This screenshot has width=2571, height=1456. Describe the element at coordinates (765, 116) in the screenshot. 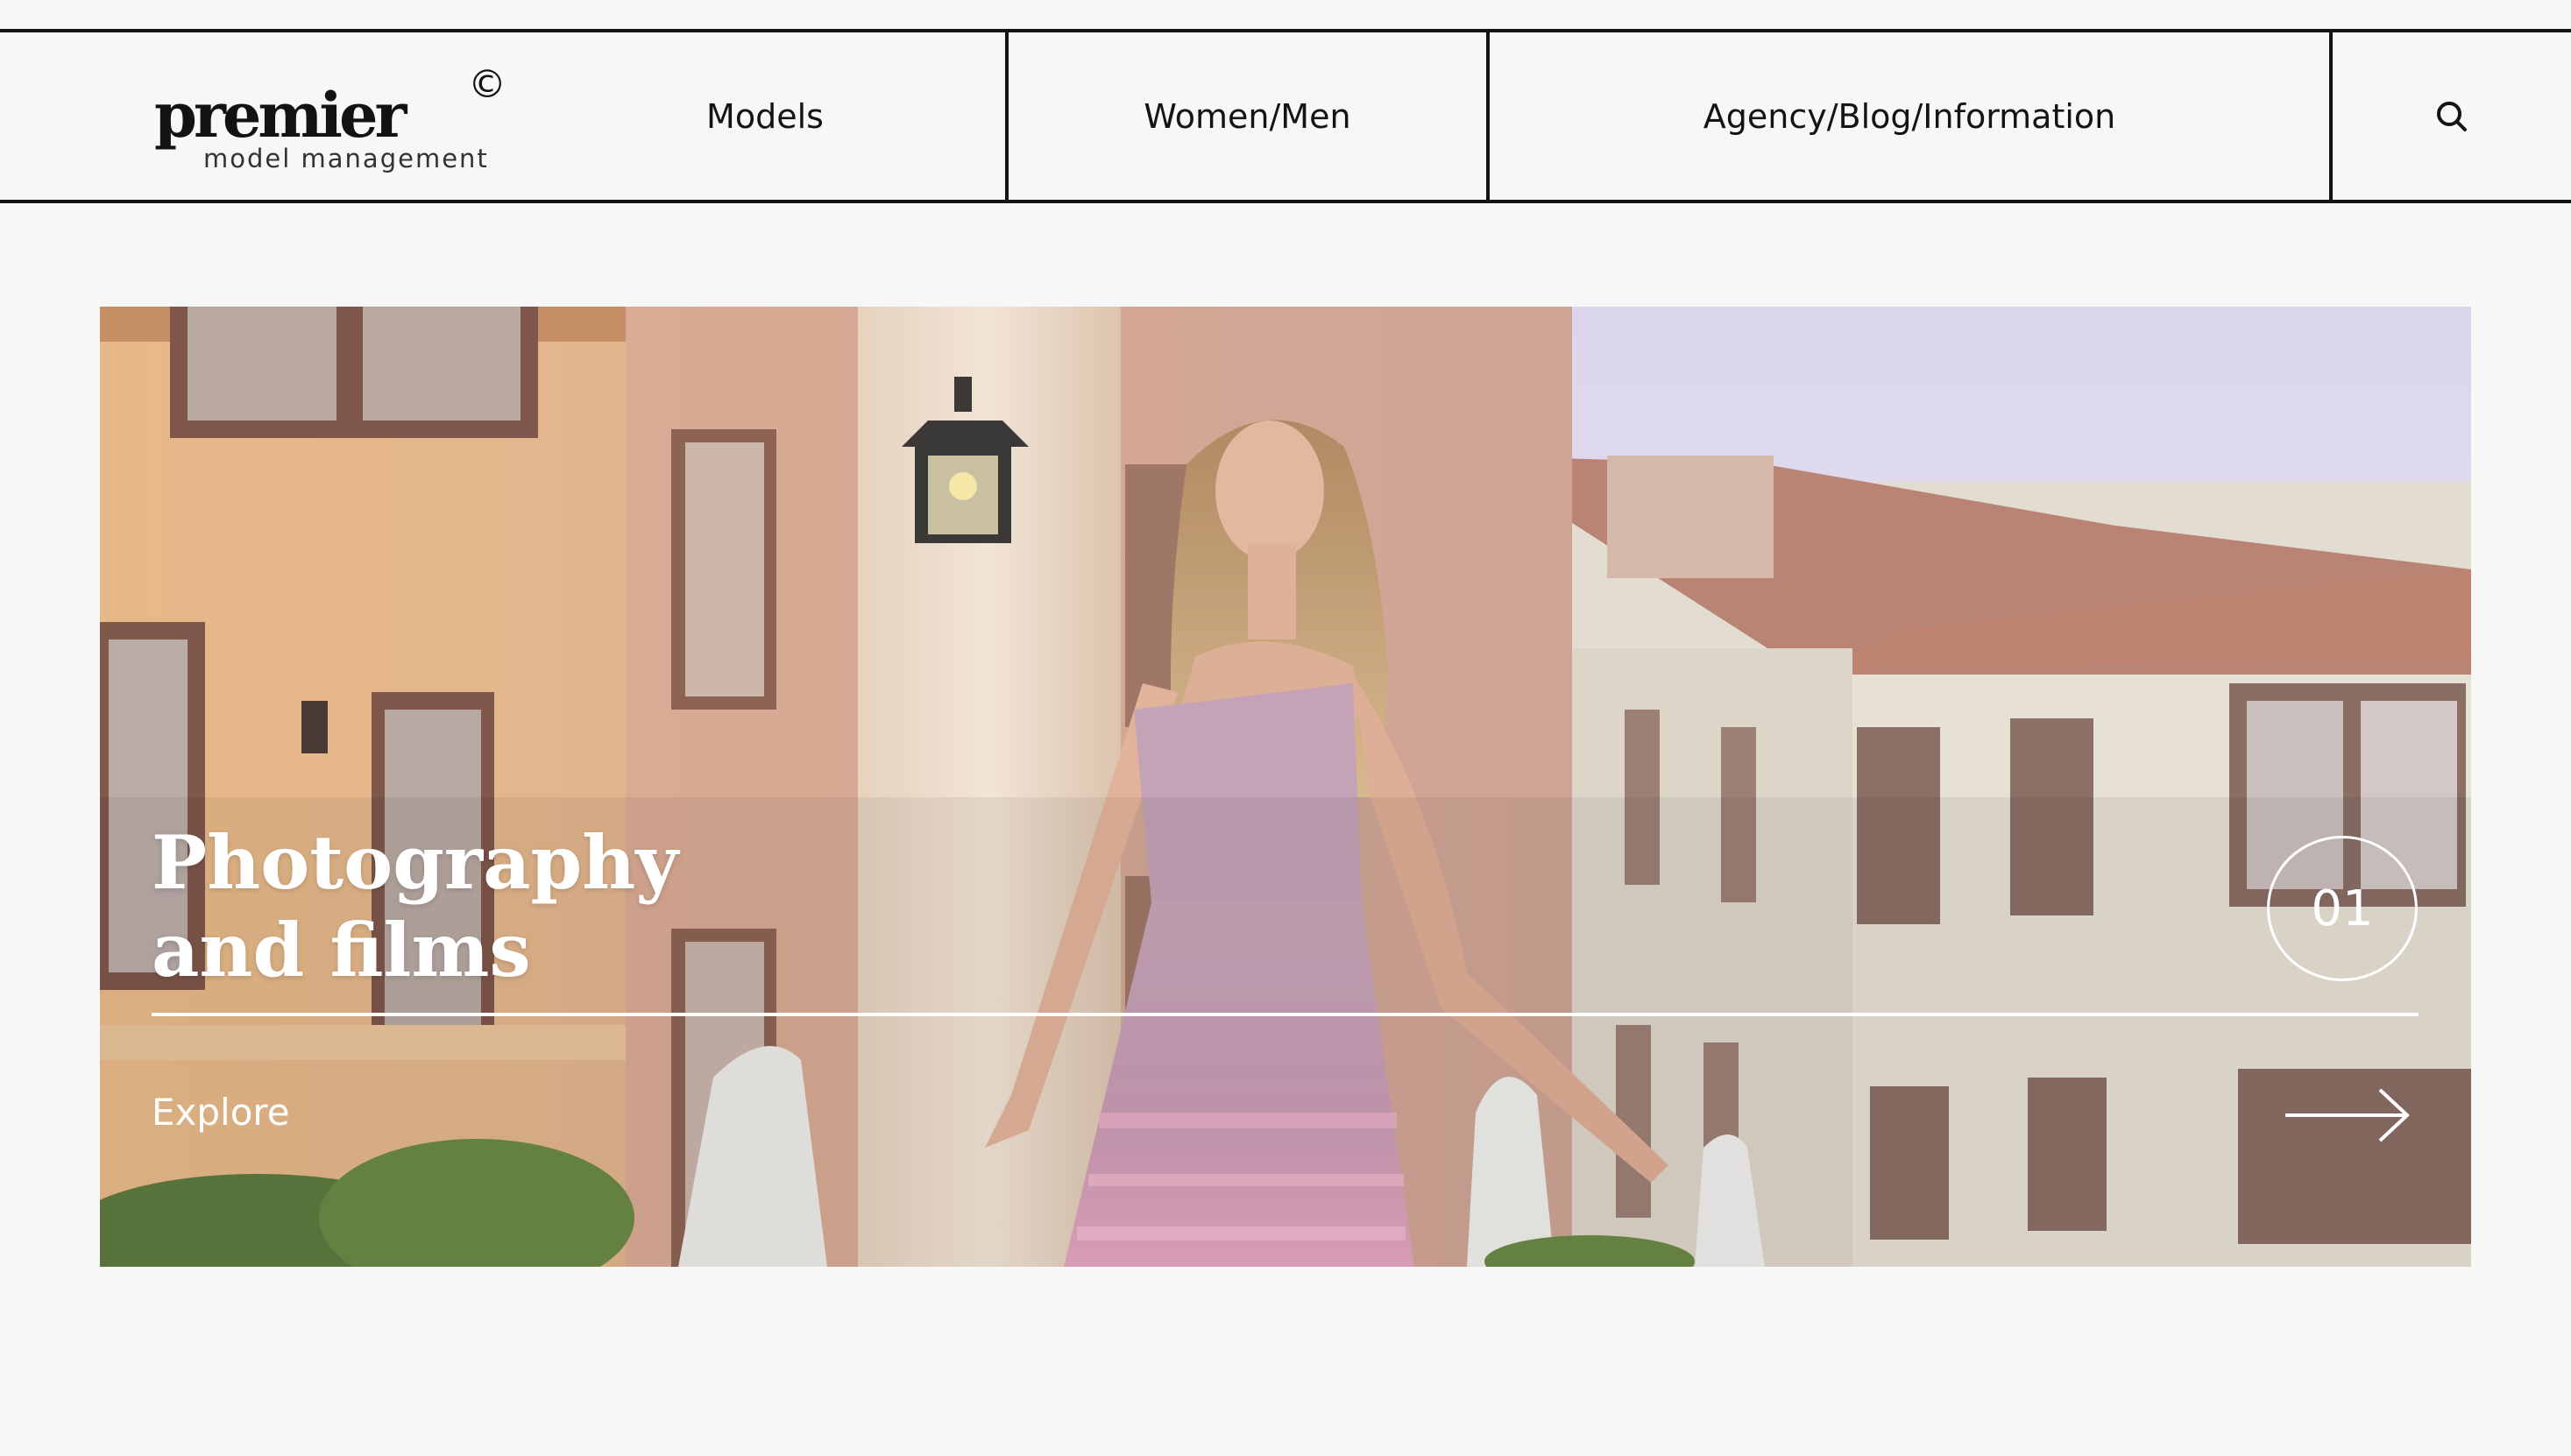

I see `nav-item-models: Models` at that location.